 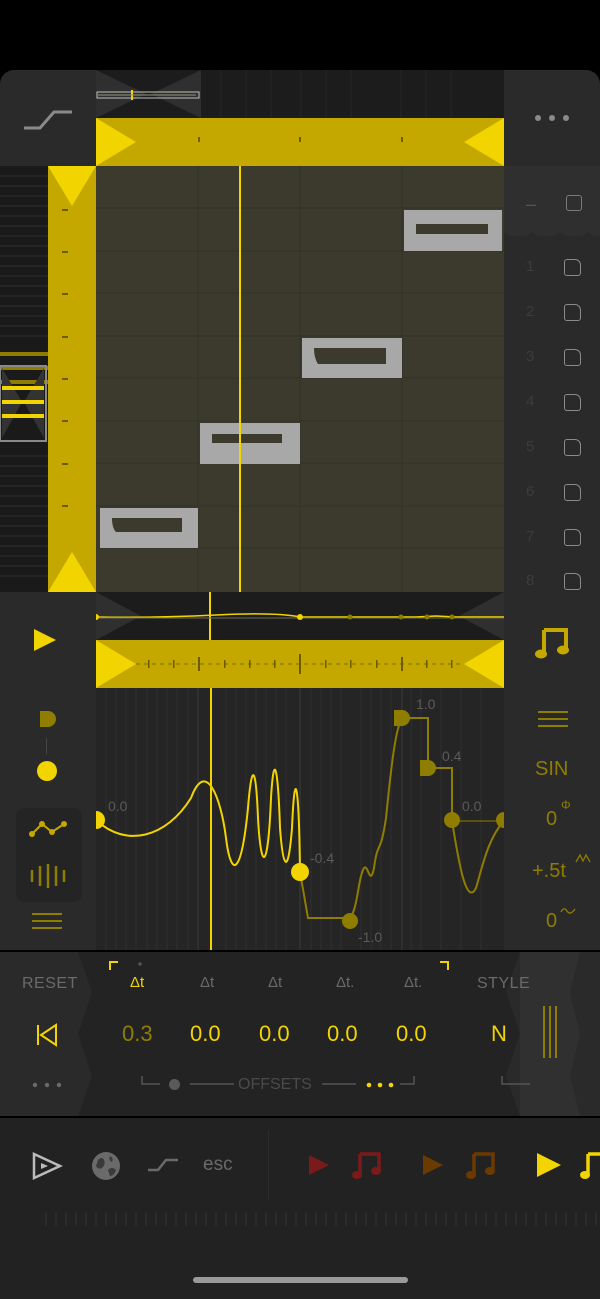 I want to click on skip-to-start-icon, so click(x=47, y=1035).